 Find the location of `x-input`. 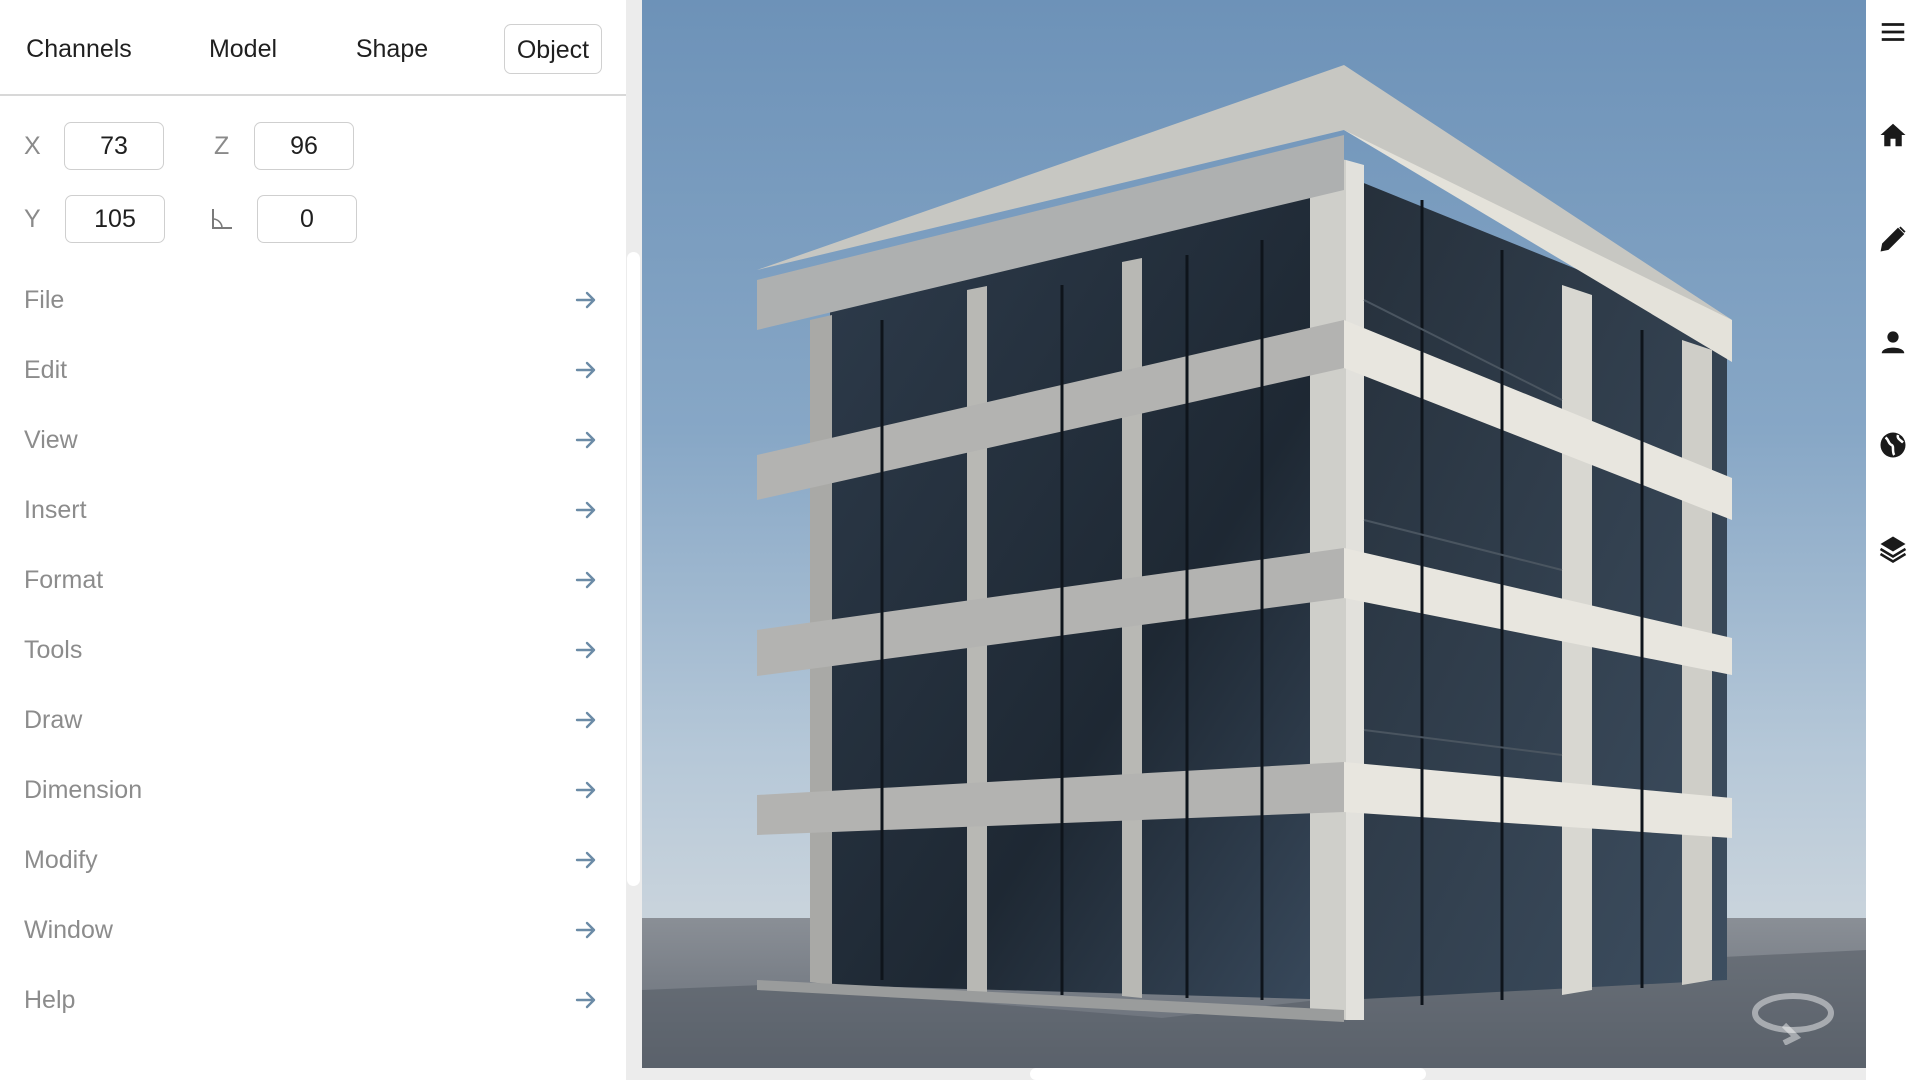

x-input is located at coordinates (114, 146).